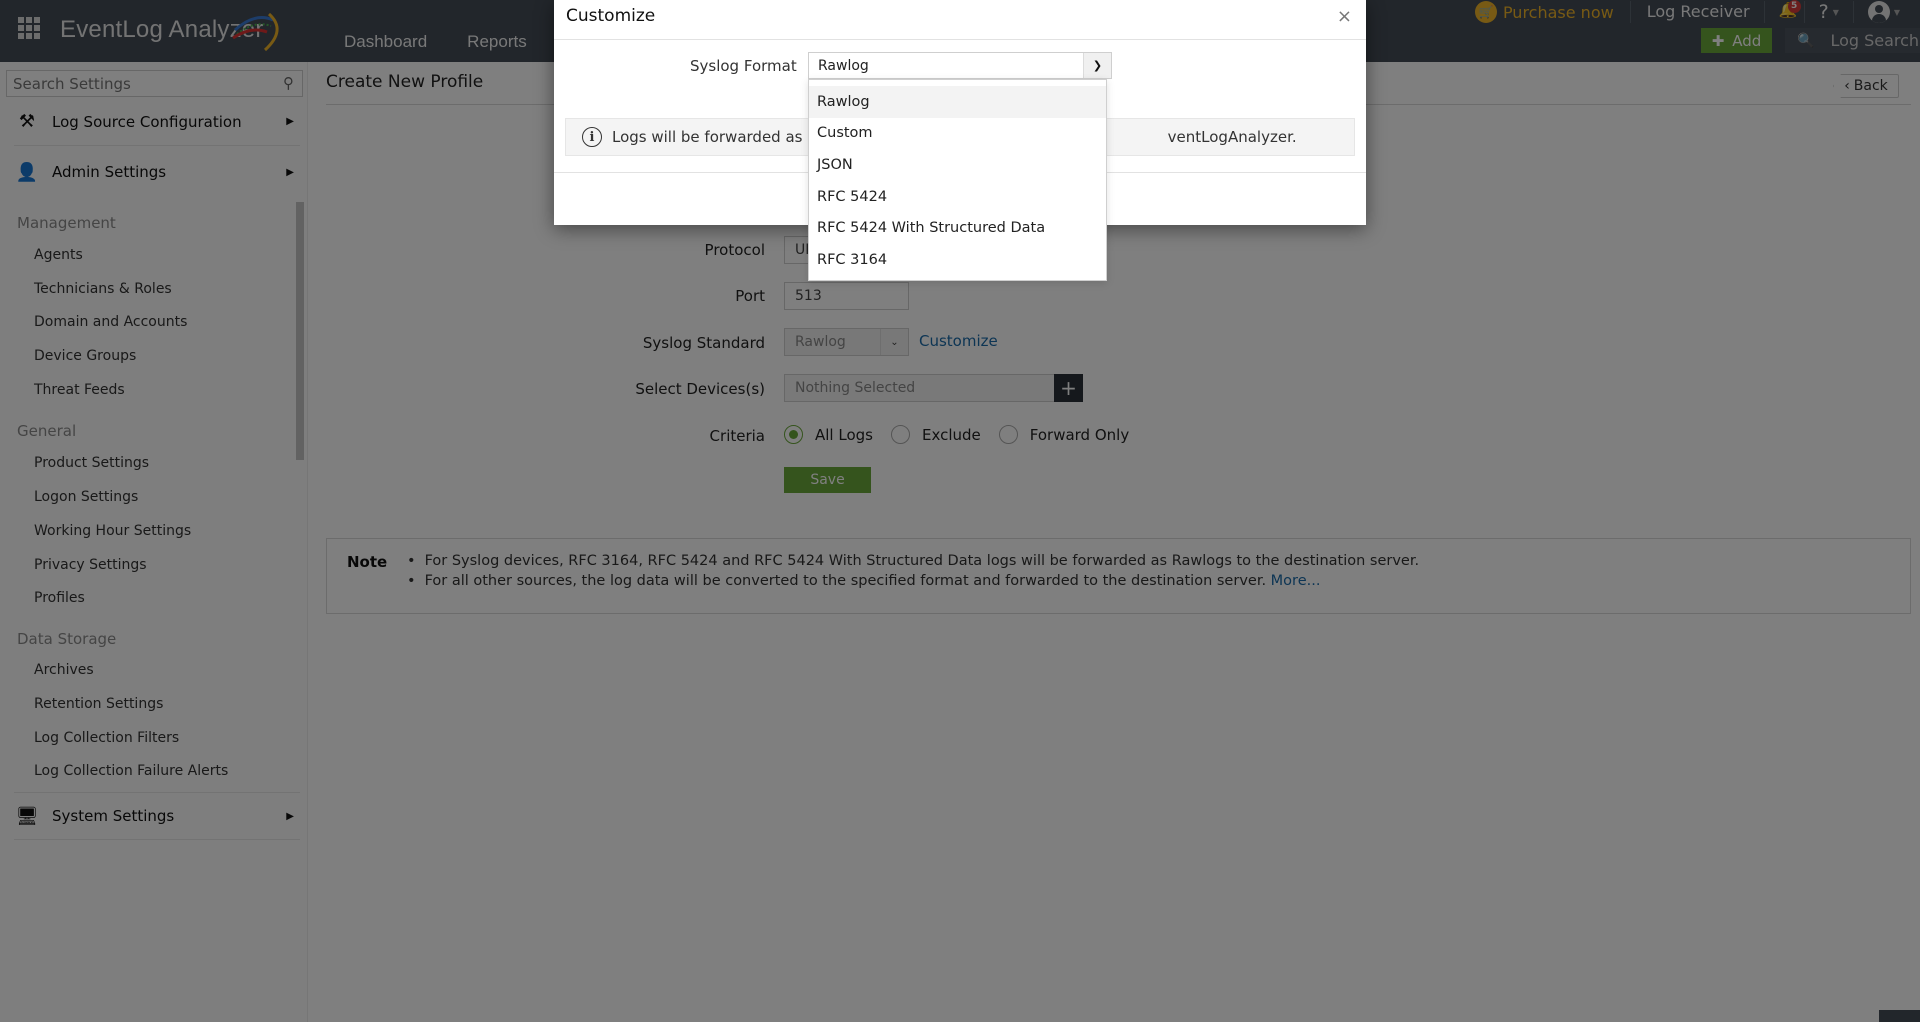 The image size is (1920, 1022). Describe the element at coordinates (743, 66) in the screenshot. I see `syslog-format-label: Syslog Format` at that location.